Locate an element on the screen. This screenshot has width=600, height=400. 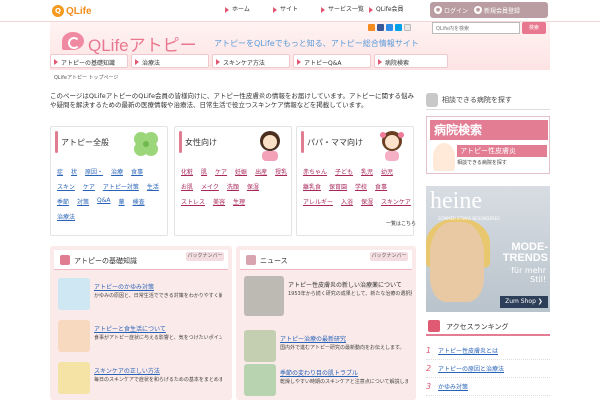
entry-title: スキンケアの正しい方法 is located at coordinates (127, 370).